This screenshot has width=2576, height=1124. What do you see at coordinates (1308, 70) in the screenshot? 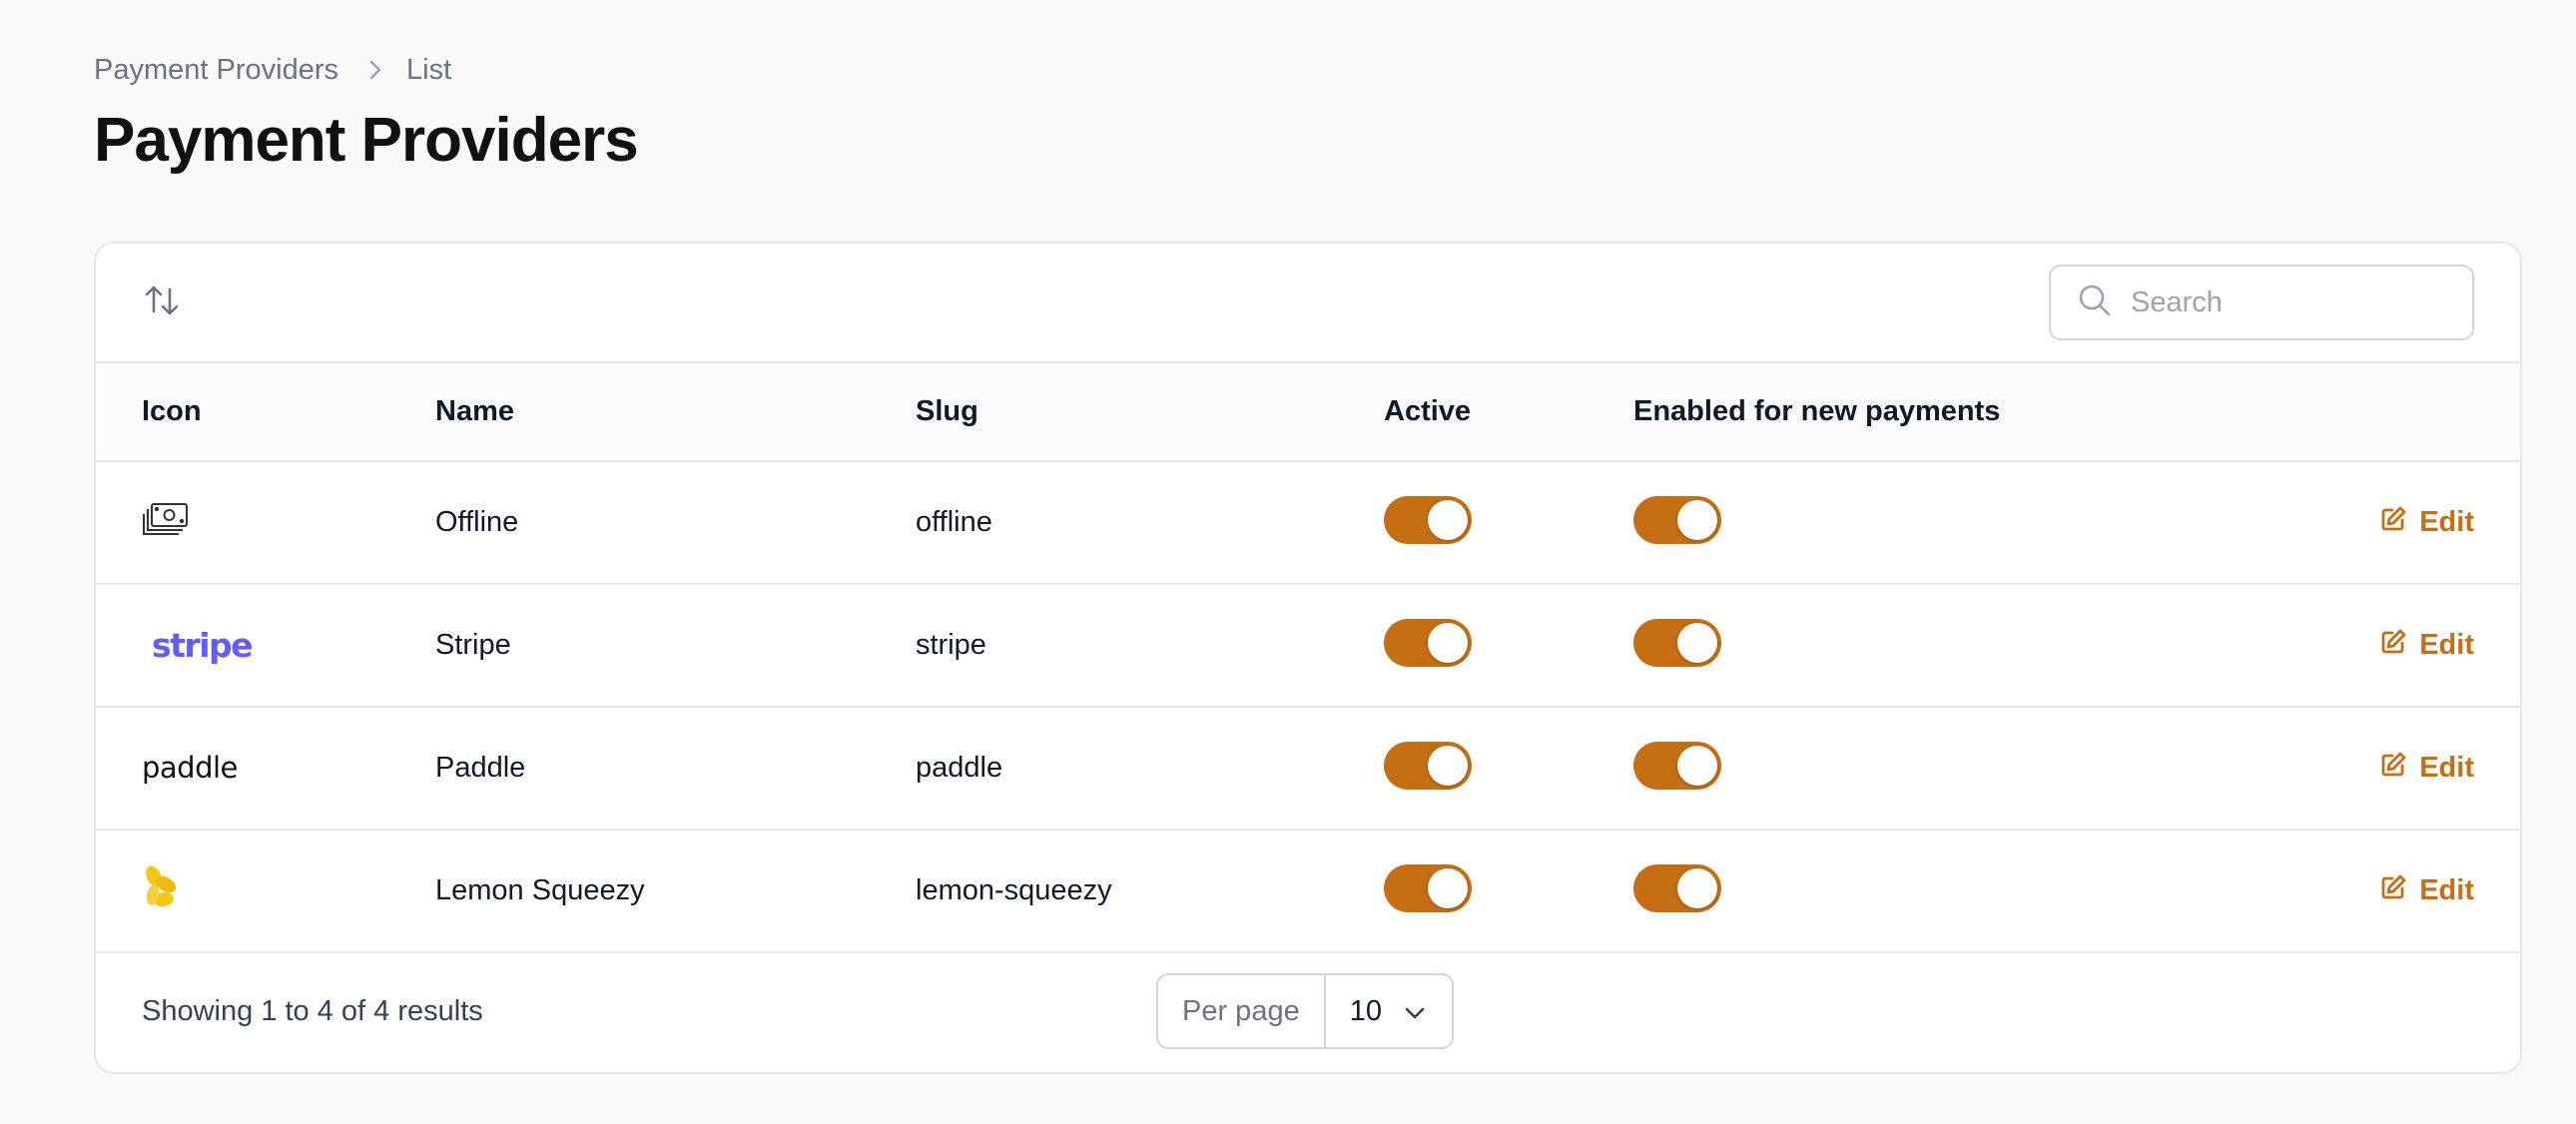
I see `breadcrumb: Payment Providers List` at bounding box center [1308, 70].